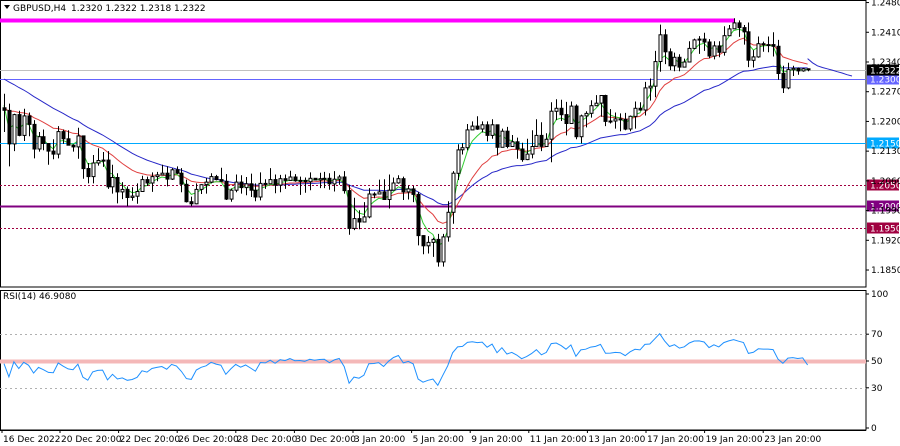  I want to click on time-tick-label: 17 Jan 20:00, so click(675, 440).